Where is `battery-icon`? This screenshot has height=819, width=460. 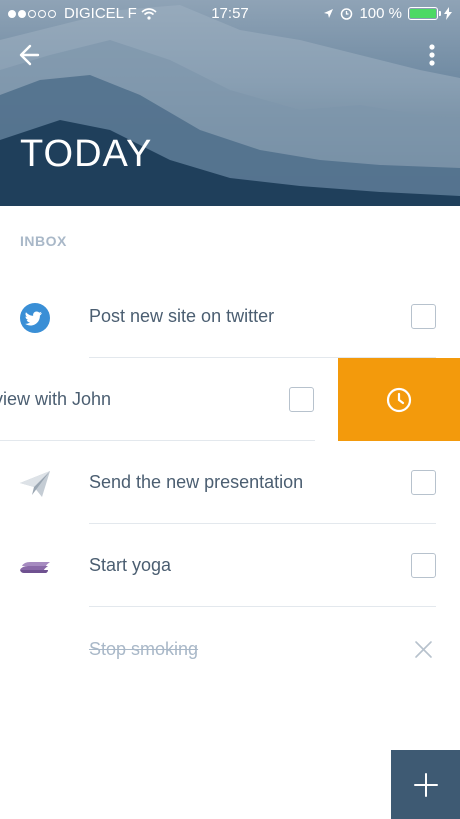 battery-icon is located at coordinates (424, 13).